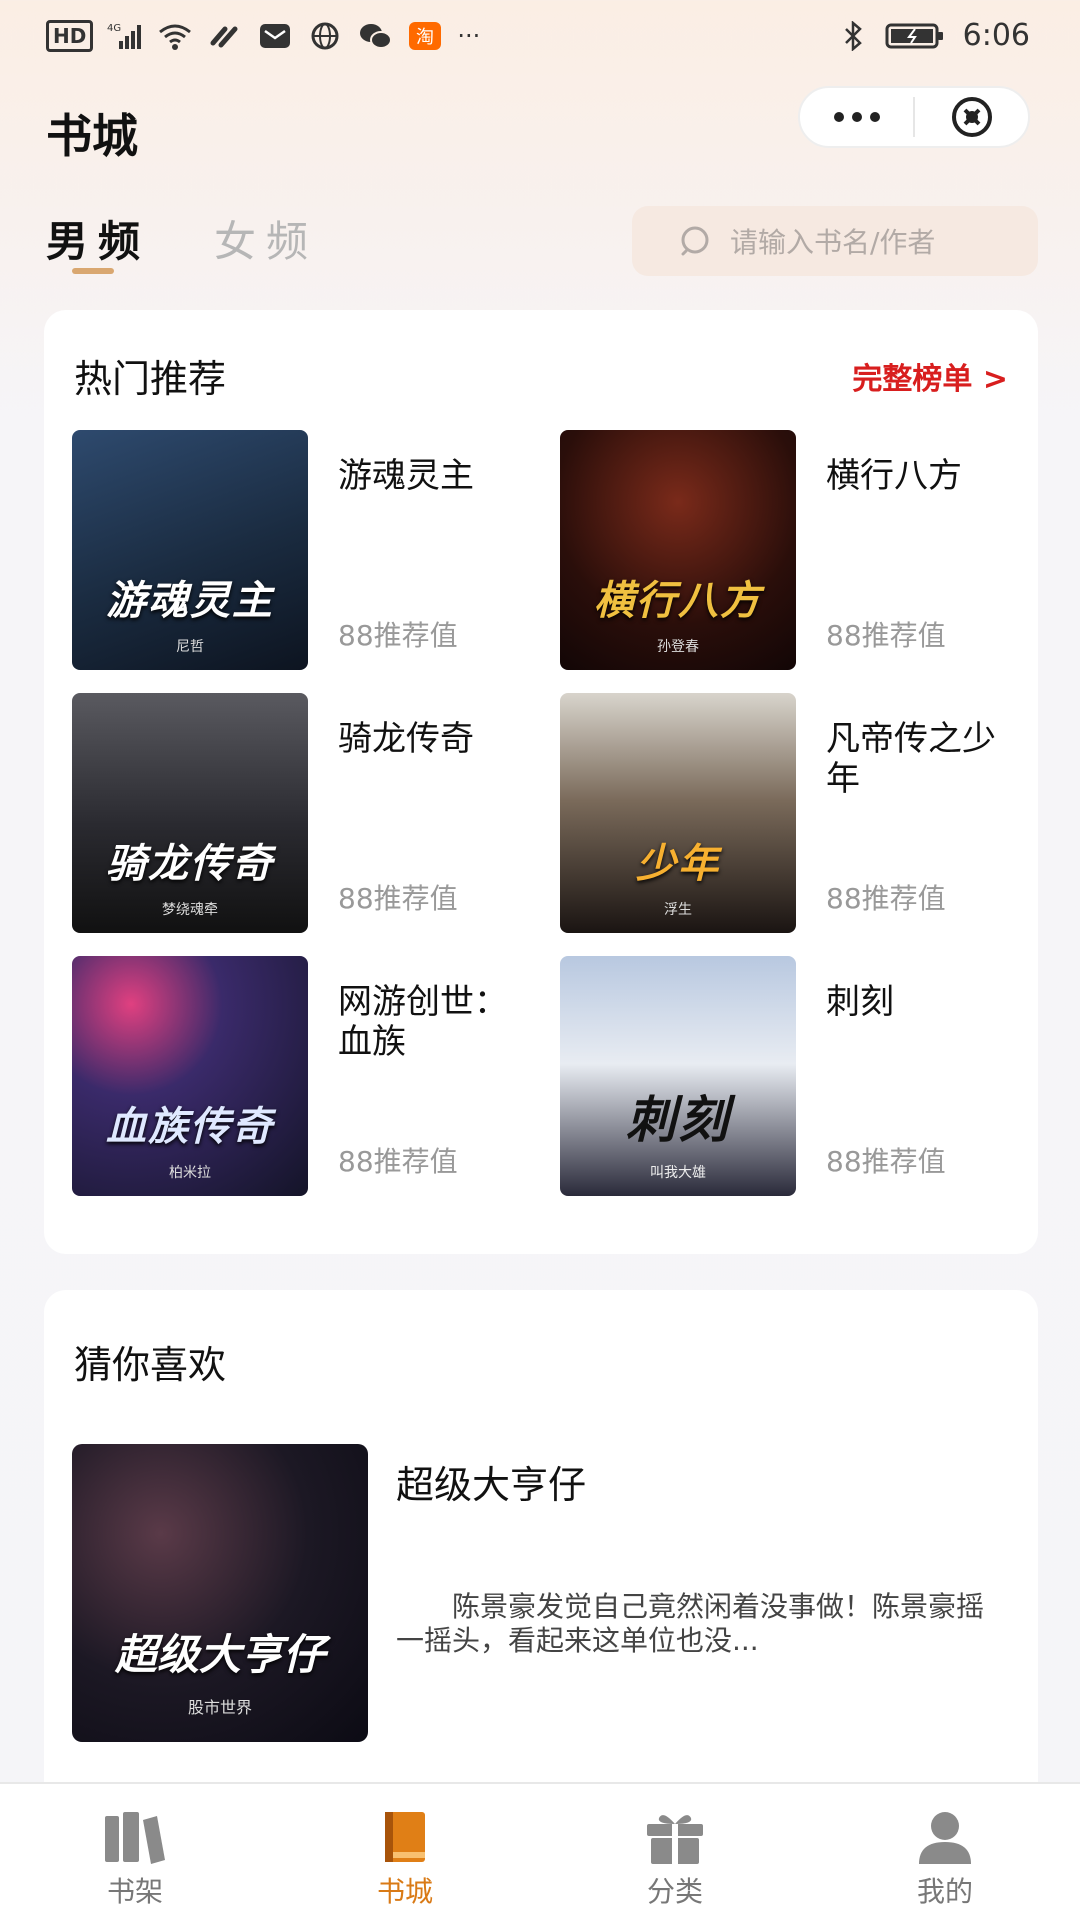  I want to click on wifi-icon, so click(175, 36).